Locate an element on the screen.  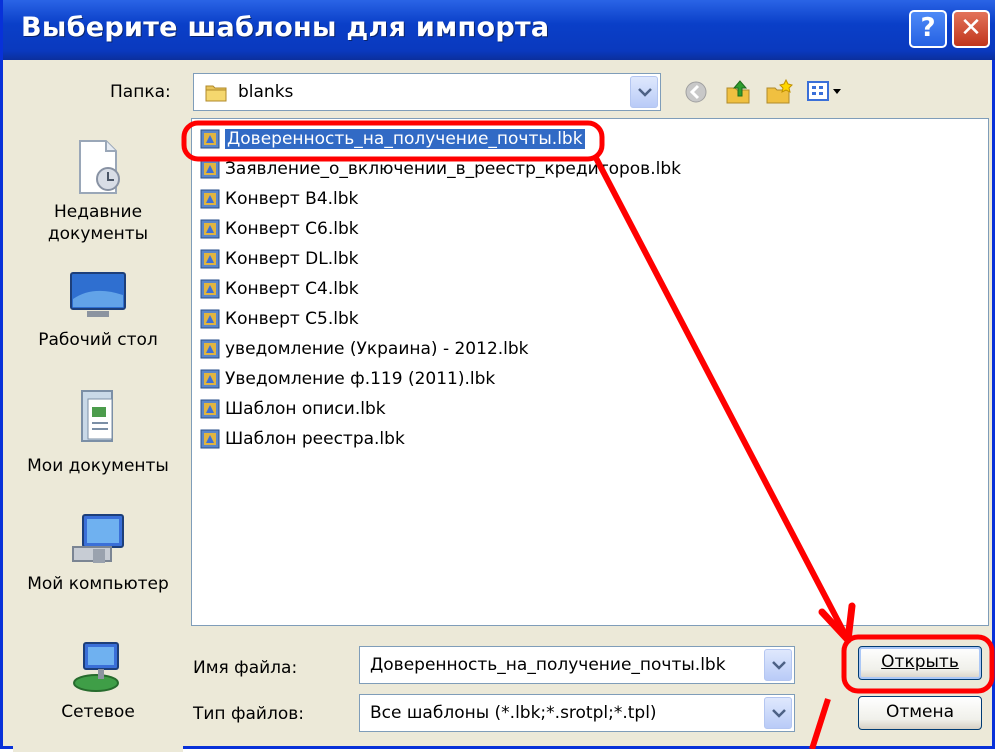
folder-icon is located at coordinates (216, 93).